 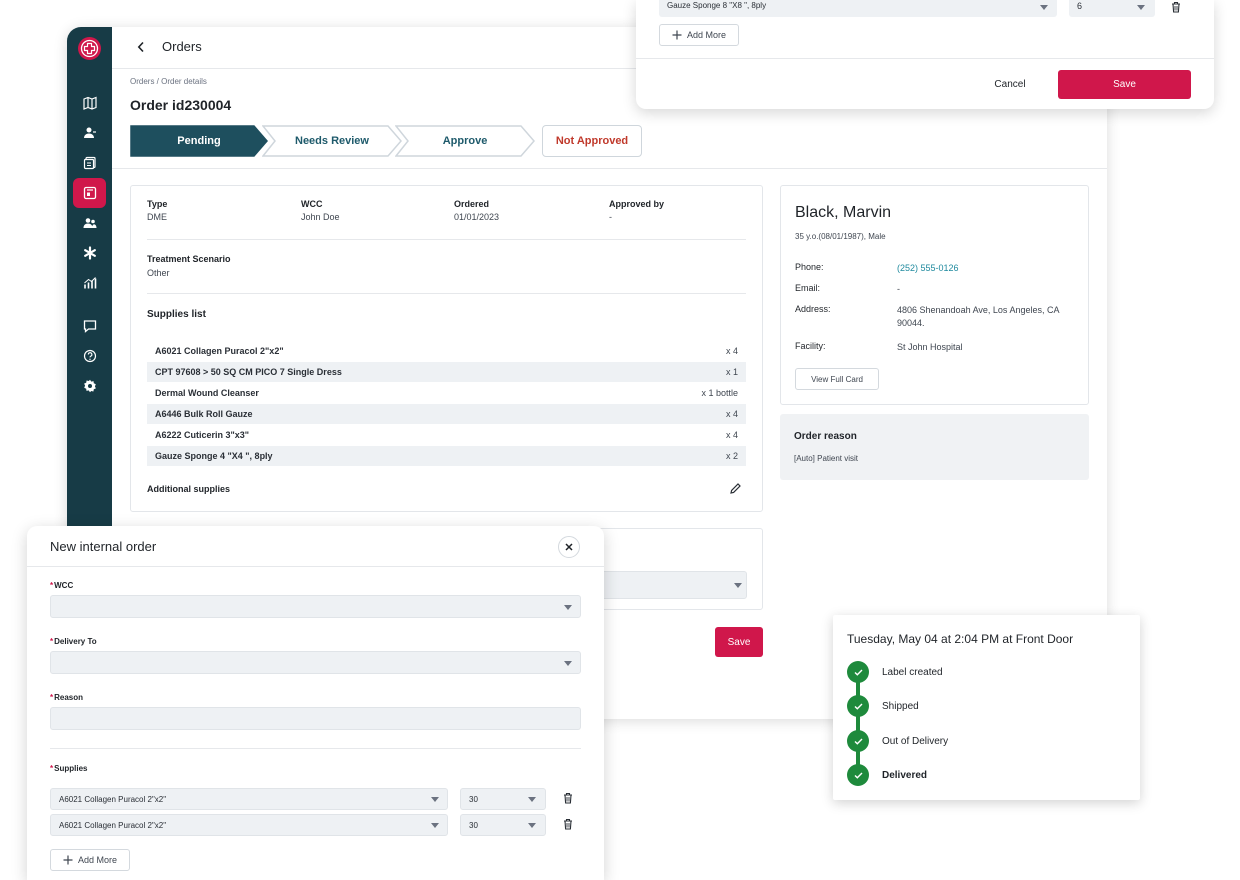 I want to click on label-text: Supplies, so click(x=71, y=768).